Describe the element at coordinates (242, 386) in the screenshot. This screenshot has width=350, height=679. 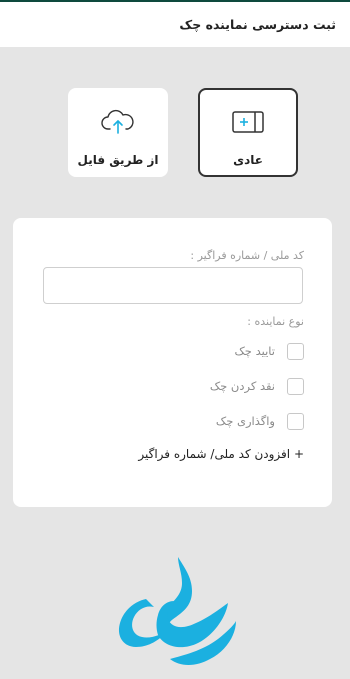
I see `option-label: نقد کردن چک` at that location.